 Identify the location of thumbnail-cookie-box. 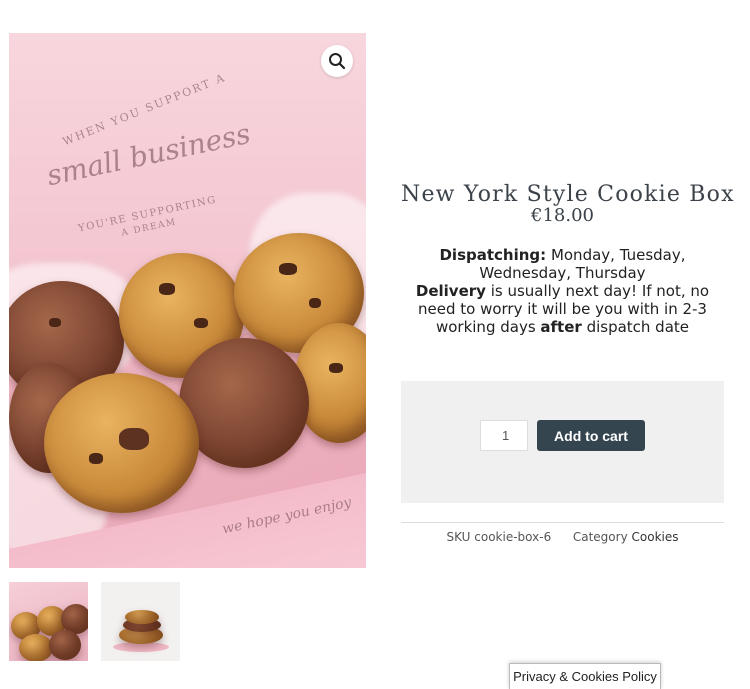
(48, 621).